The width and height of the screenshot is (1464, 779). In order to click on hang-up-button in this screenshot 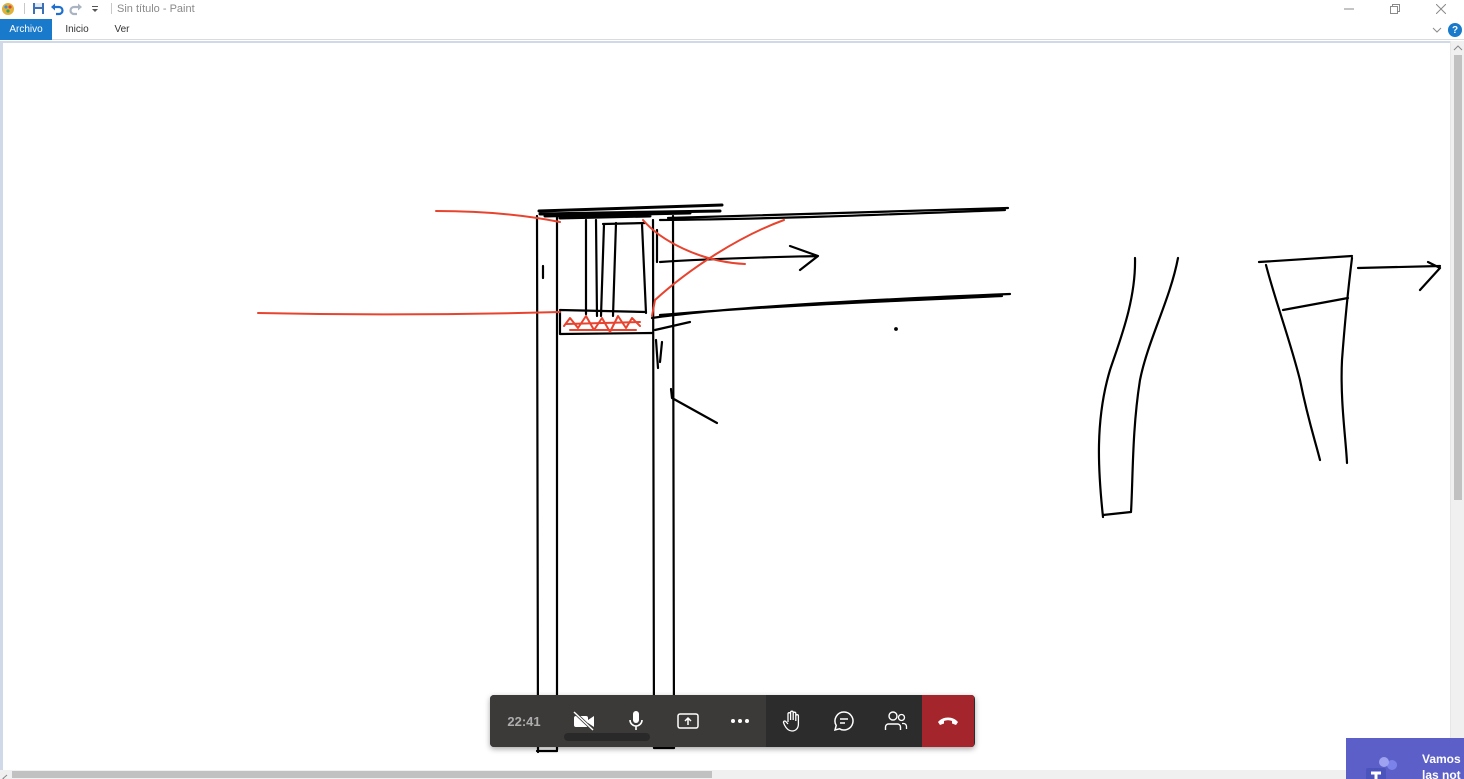, I will do `click(948, 721)`.